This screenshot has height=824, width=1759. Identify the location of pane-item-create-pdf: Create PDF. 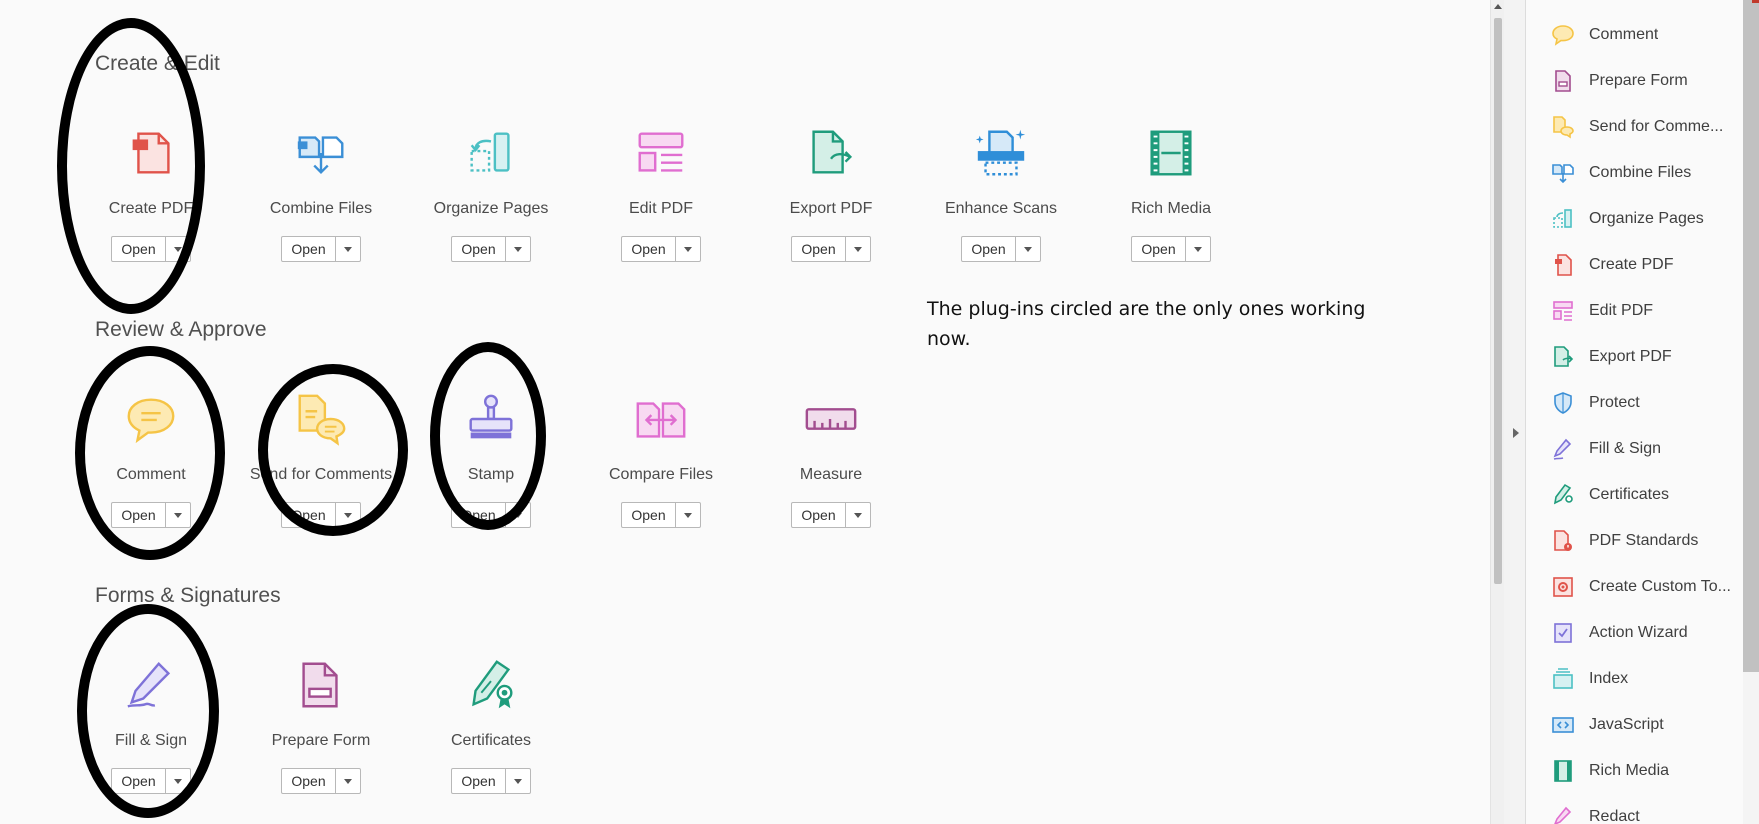
(1632, 265).